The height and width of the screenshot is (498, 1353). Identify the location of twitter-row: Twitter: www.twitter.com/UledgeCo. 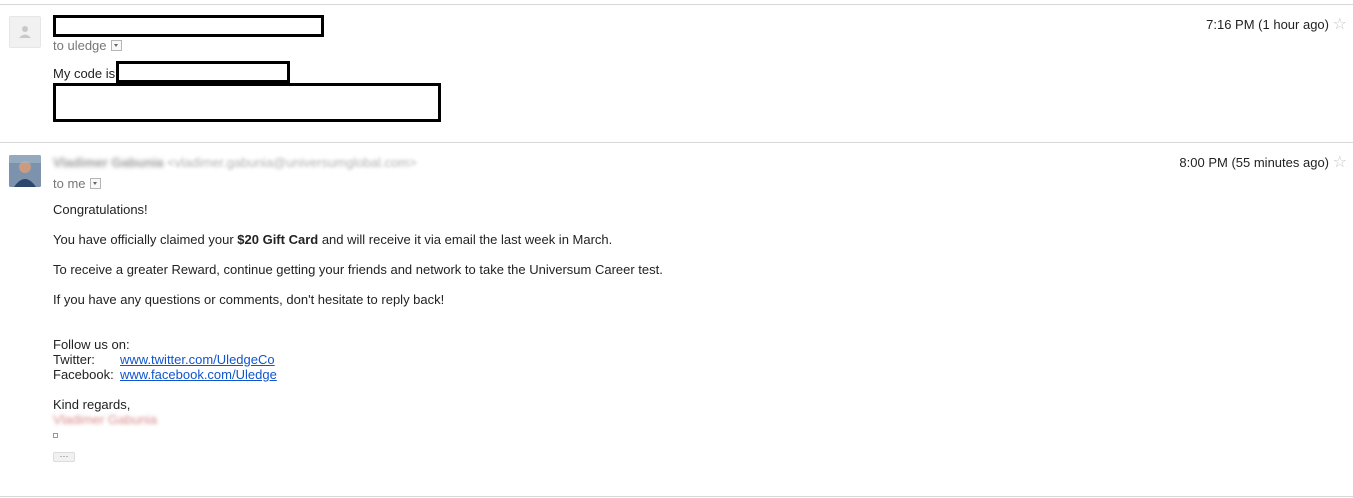
(164, 359).